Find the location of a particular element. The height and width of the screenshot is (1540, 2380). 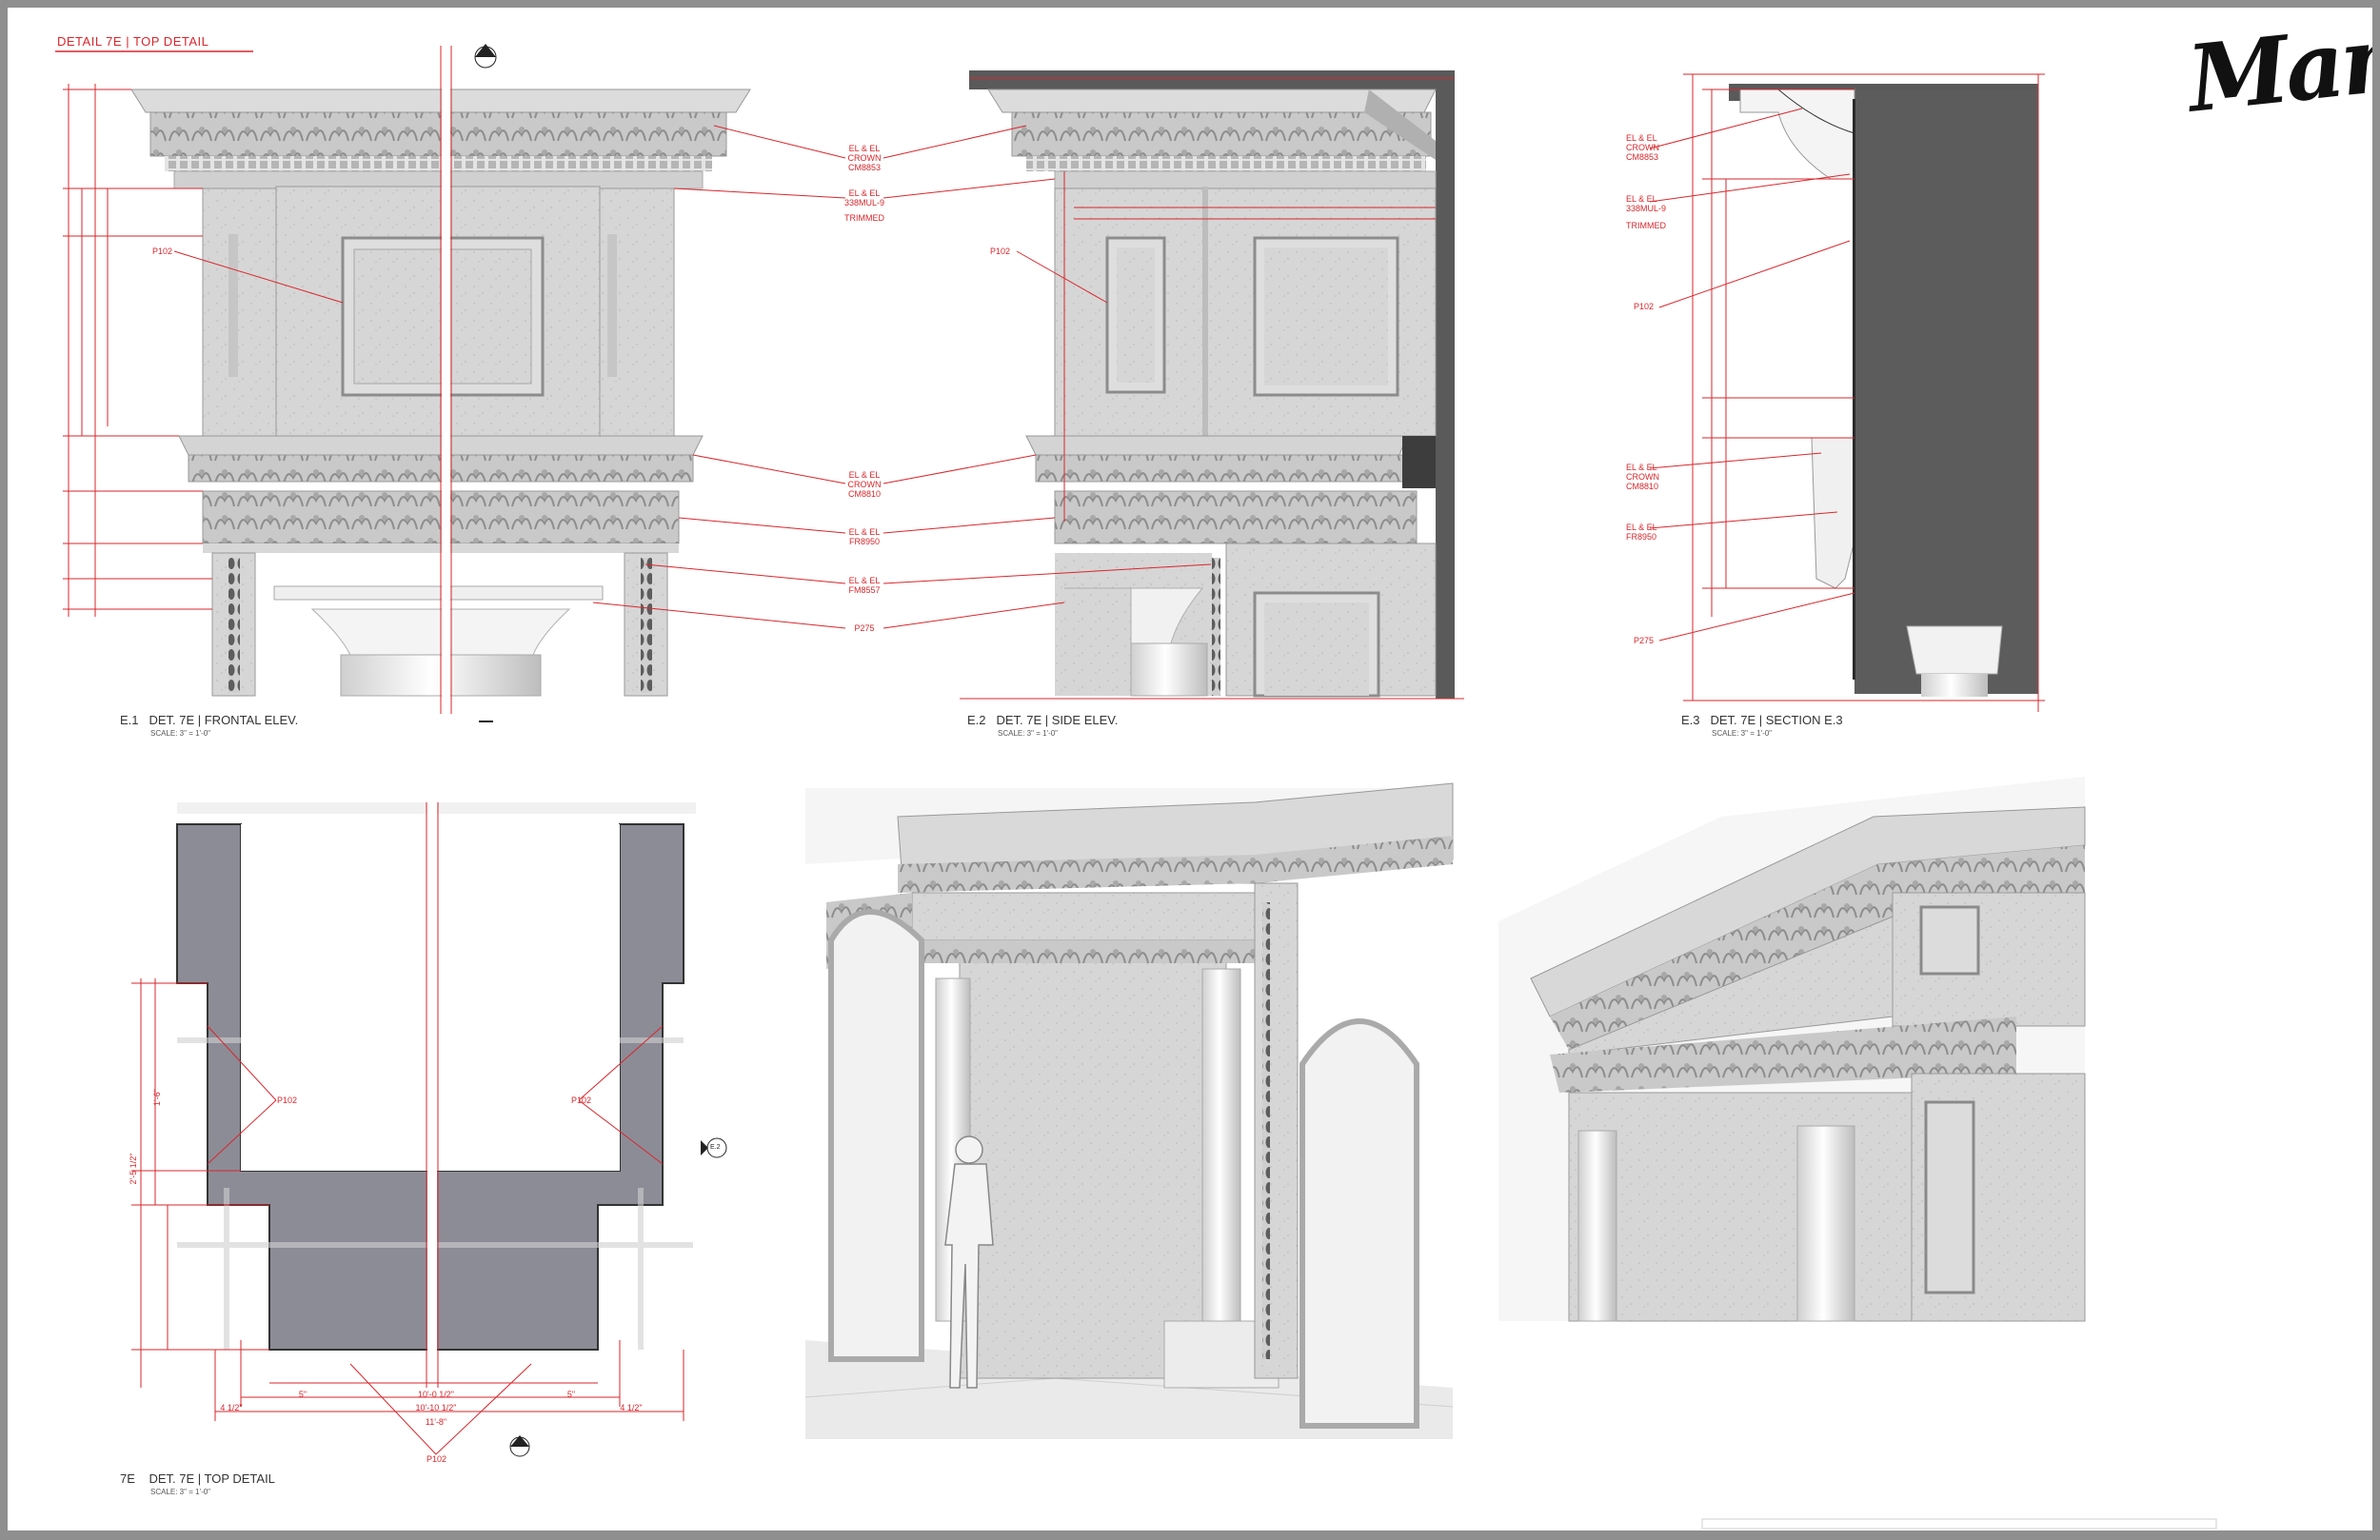

plan-detail is located at coordinates (429, 1129).